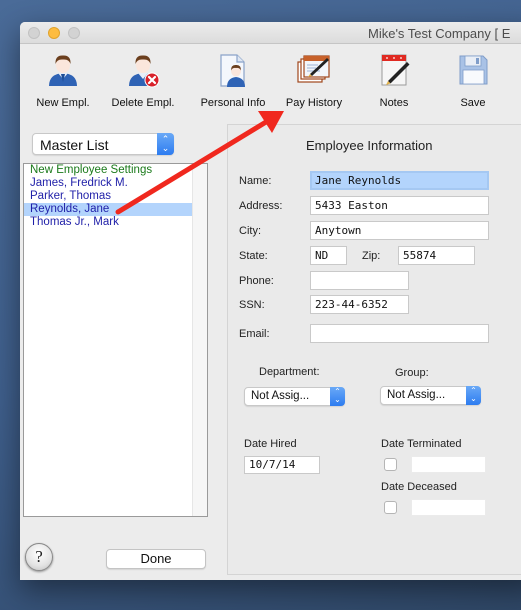 This screenshot has width=521, height=610. Describe the element at coordinates (359, 280) in the screenshot. I see `phone-field` at that location.